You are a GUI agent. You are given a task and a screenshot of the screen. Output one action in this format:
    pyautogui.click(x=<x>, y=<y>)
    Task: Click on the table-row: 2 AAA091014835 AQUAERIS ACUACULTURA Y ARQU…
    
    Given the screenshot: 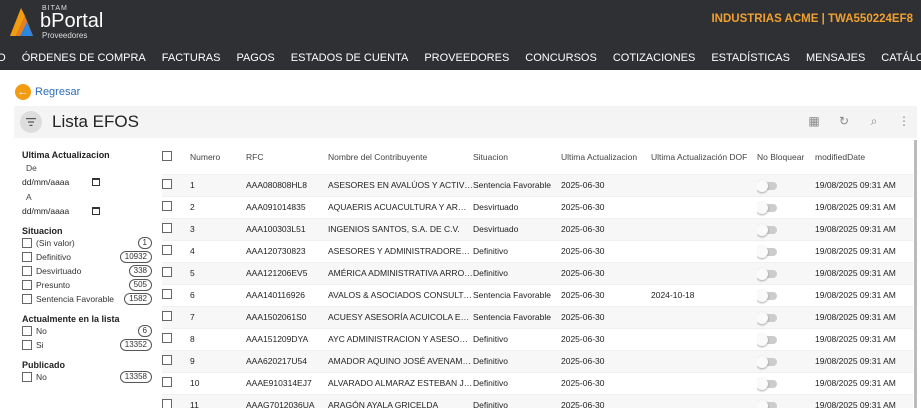 What is the action you would take?
    pyautogui.click(x=537, y=206)
    